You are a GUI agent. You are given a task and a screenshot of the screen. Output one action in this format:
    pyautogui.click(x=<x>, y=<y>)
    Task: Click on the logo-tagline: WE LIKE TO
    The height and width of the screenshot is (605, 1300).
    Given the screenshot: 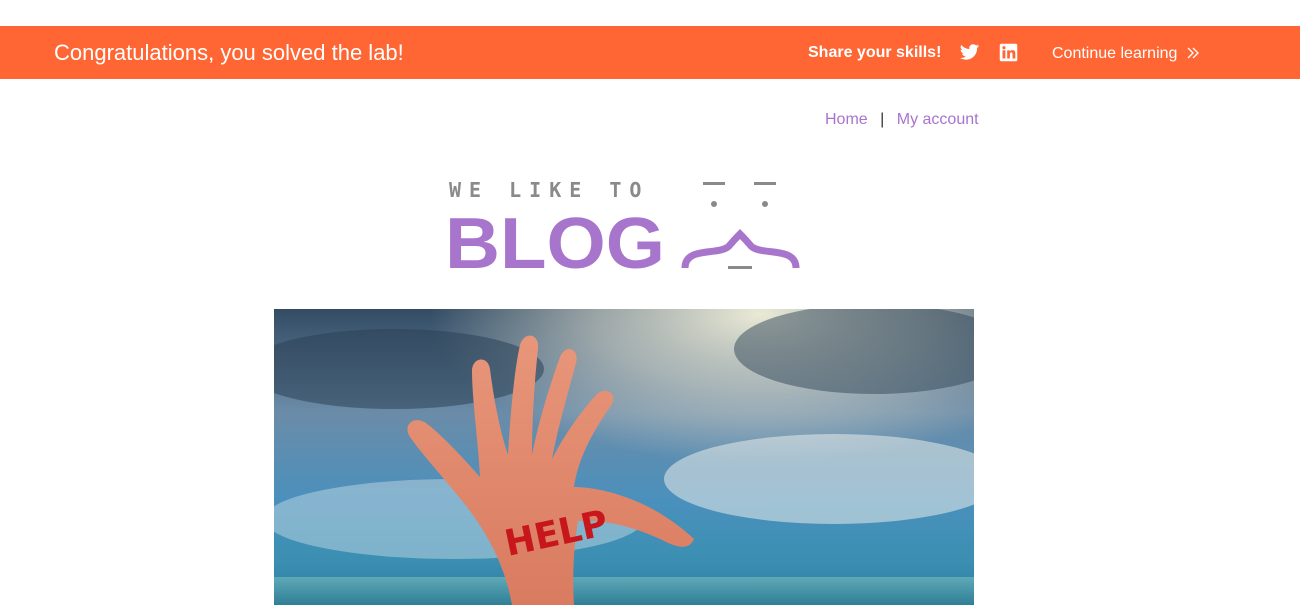 What is the action you would take?
    pyautogui.click(x=549, y=190)
    